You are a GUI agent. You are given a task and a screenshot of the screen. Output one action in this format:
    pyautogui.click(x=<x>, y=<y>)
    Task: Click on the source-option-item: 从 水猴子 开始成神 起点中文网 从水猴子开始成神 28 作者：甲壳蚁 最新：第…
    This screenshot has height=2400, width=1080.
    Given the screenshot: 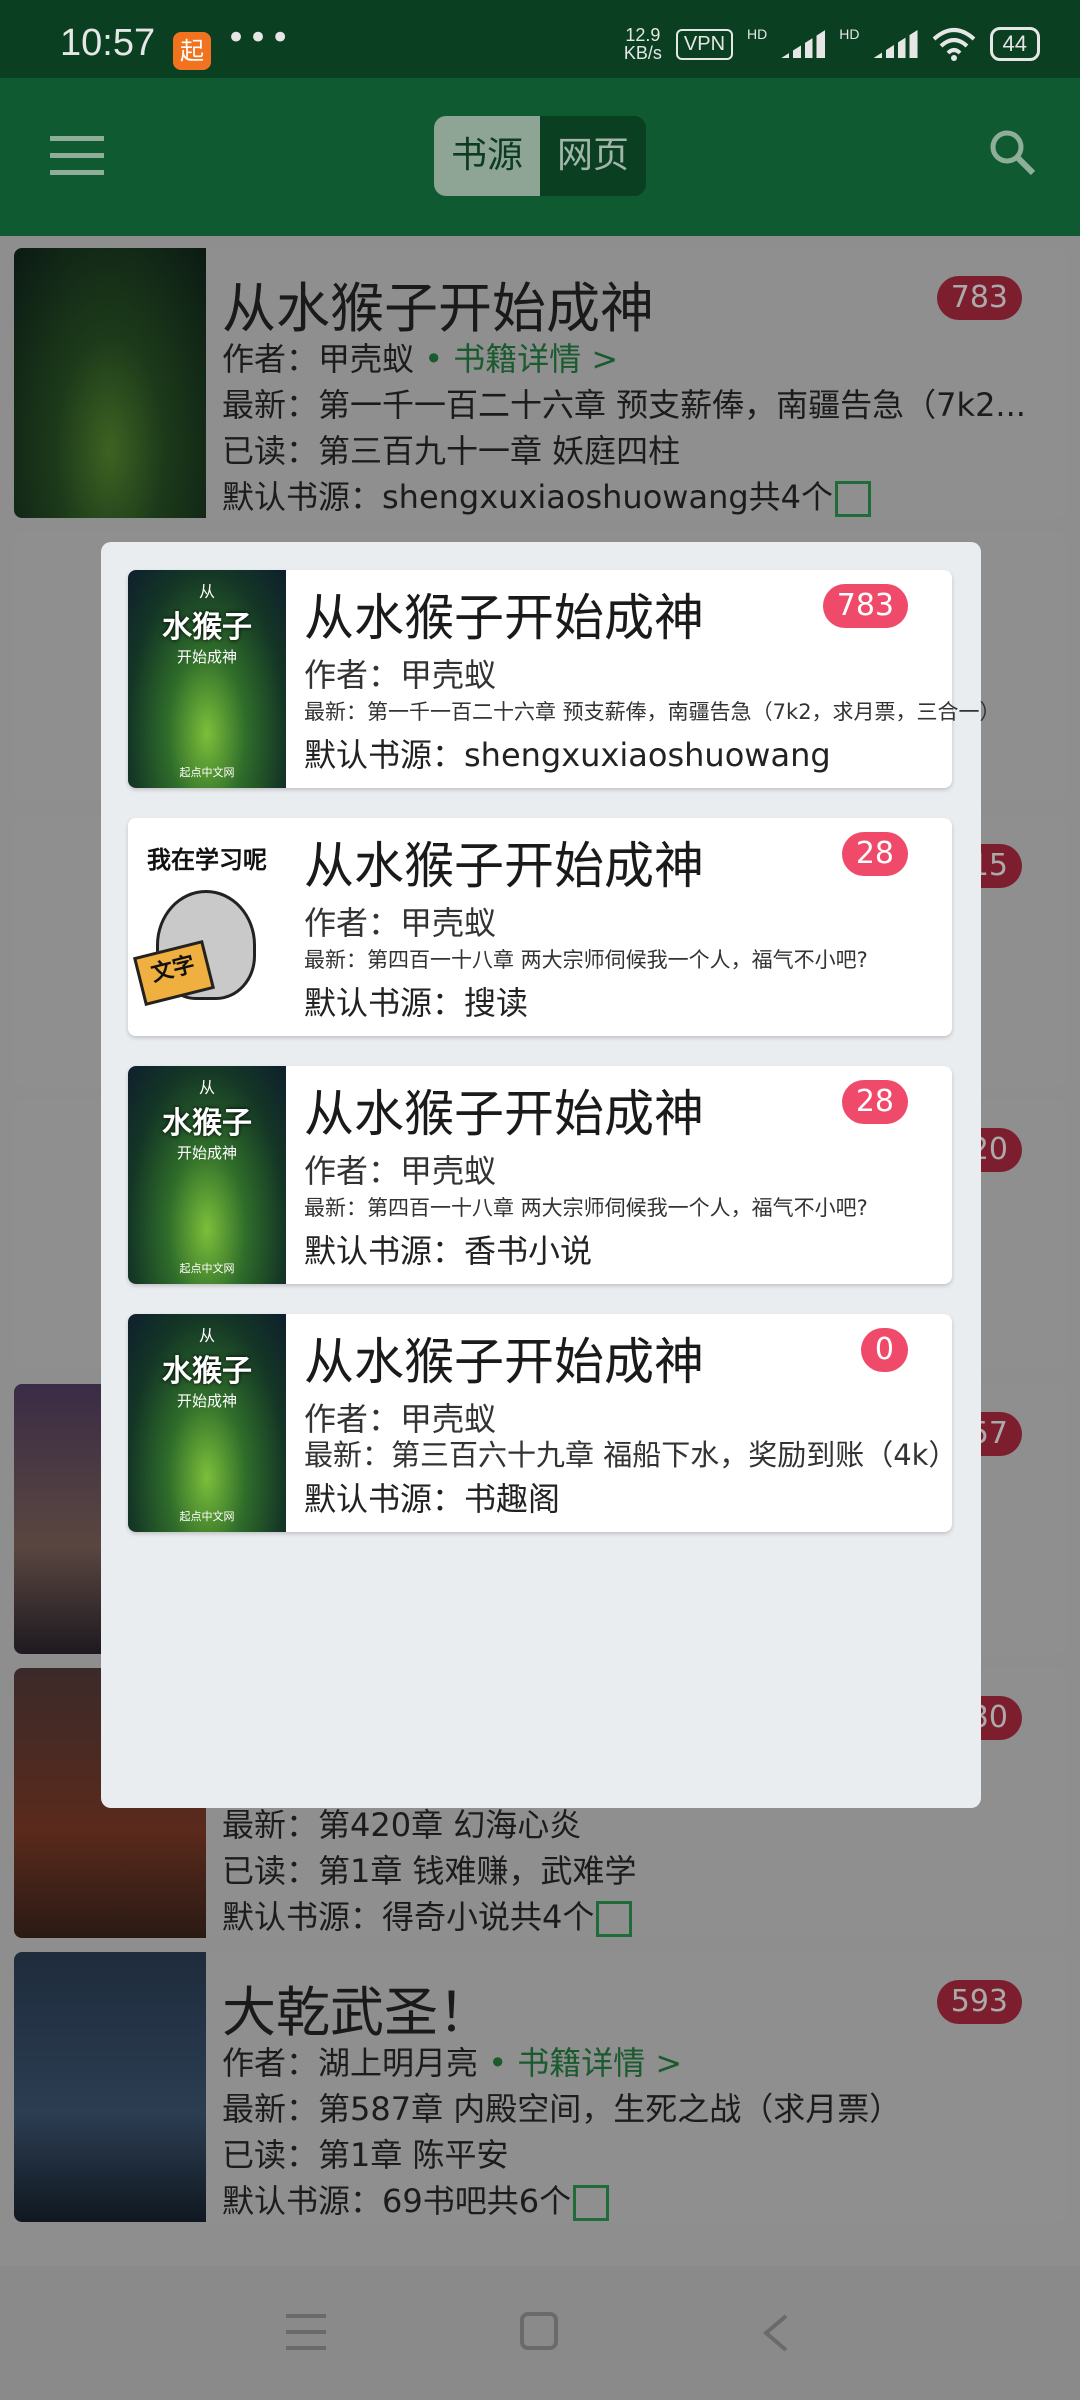 What is the action you would take?
    pyautogui.click(x=540, y=1175)
    